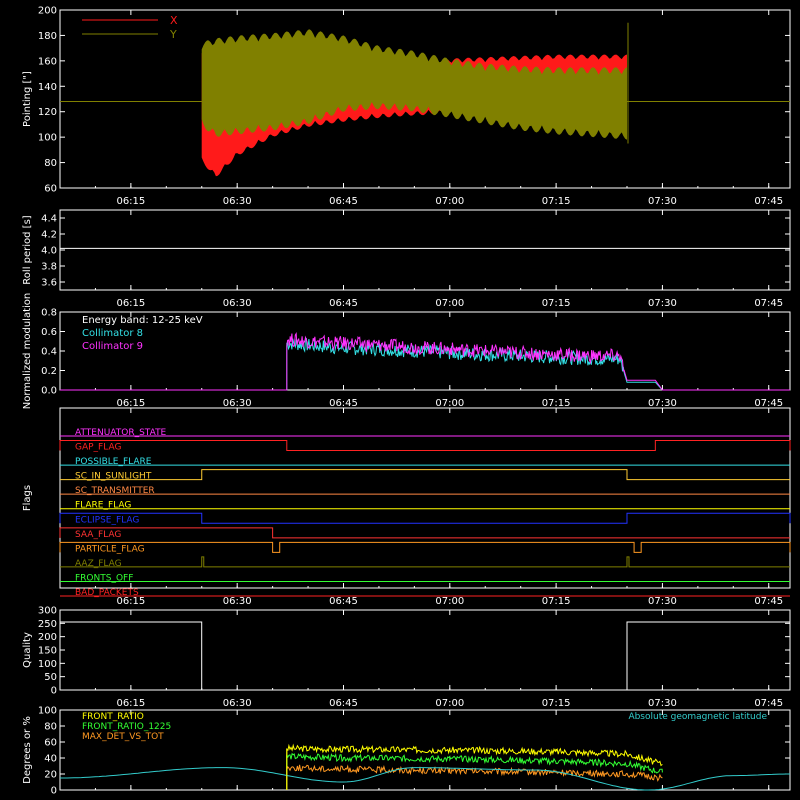 The image size is (800, 800). Describe the element at coordinates (425, 656) in the screenshot. I see `quality-line` at that location.